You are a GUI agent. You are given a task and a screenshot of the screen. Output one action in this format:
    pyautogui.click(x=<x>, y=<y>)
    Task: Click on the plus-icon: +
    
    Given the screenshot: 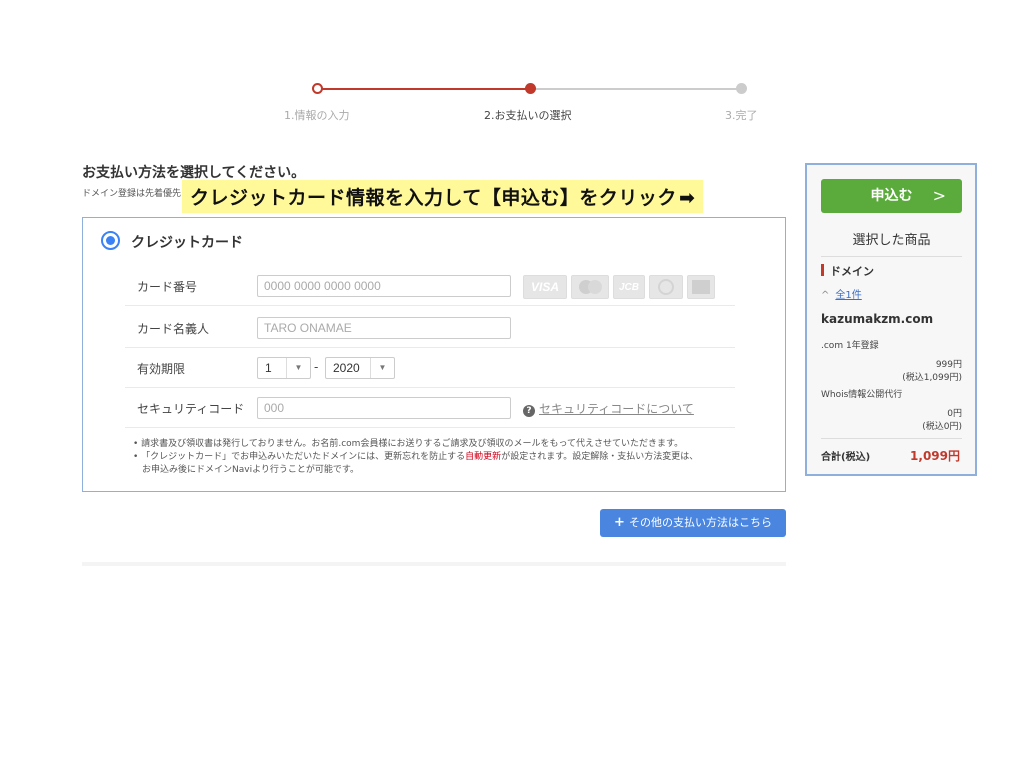 What is the action you would take?
    pyautogui.click(x=619, y=522)
    